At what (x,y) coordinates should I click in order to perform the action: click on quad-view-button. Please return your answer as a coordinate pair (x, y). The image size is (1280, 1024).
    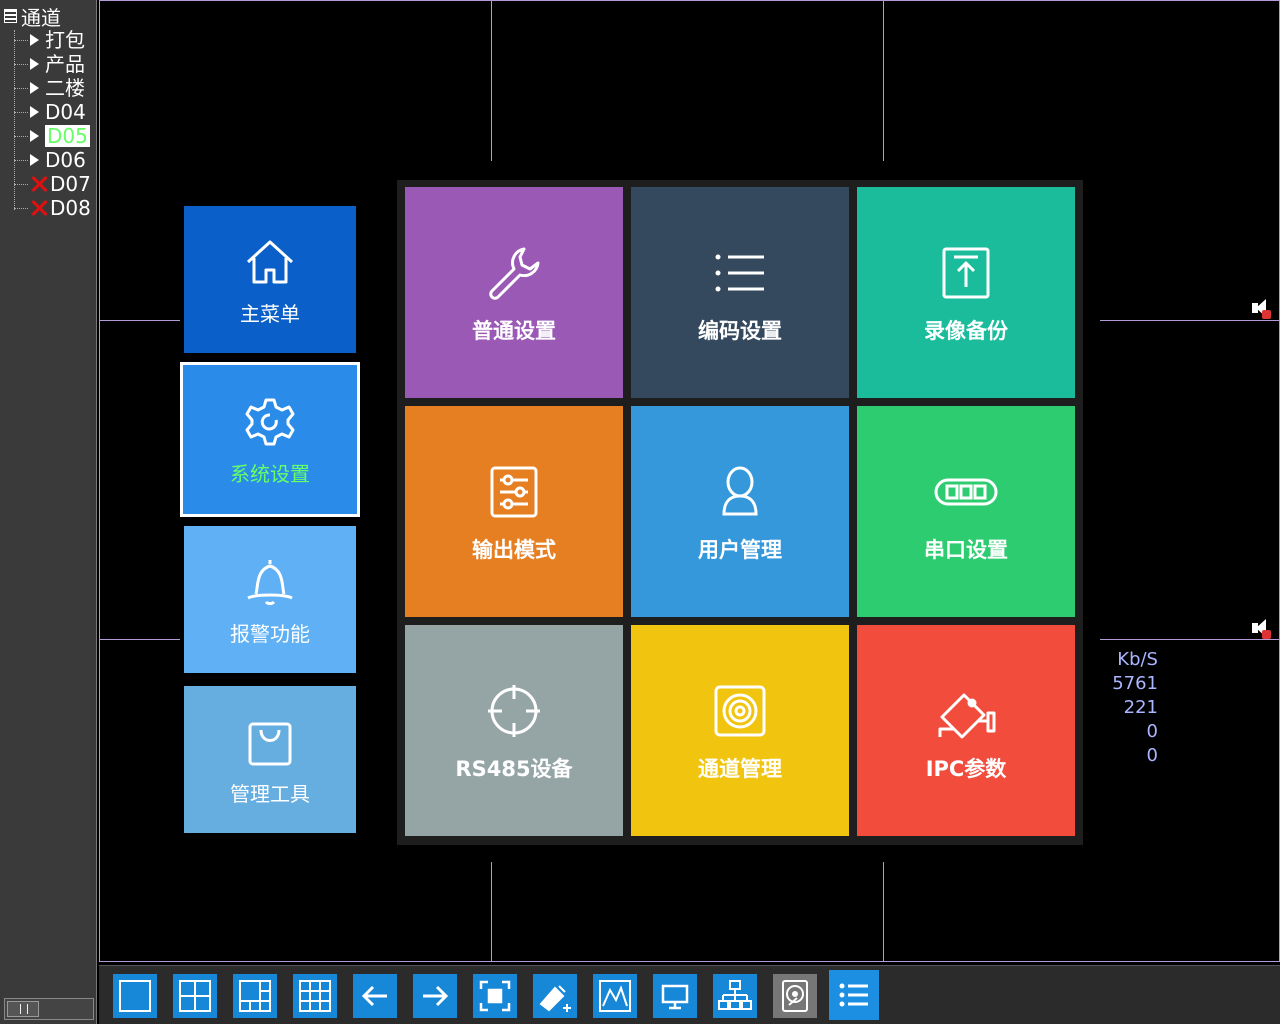
    Looking at the image, I should click on (195, 996).